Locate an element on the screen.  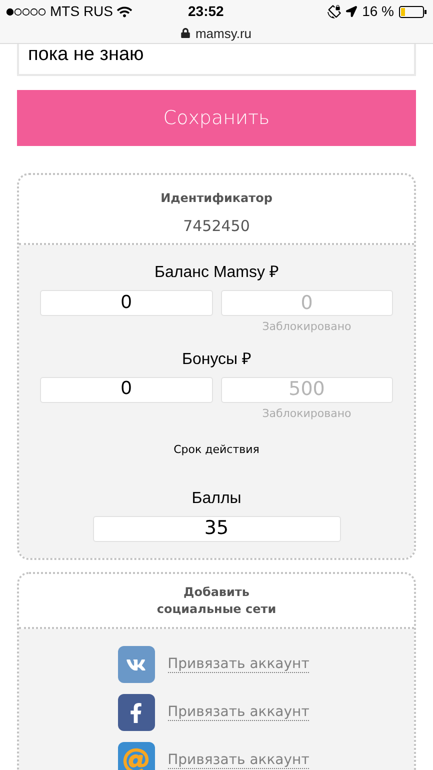
at-sign-icon is located at coordinates (136, 756).